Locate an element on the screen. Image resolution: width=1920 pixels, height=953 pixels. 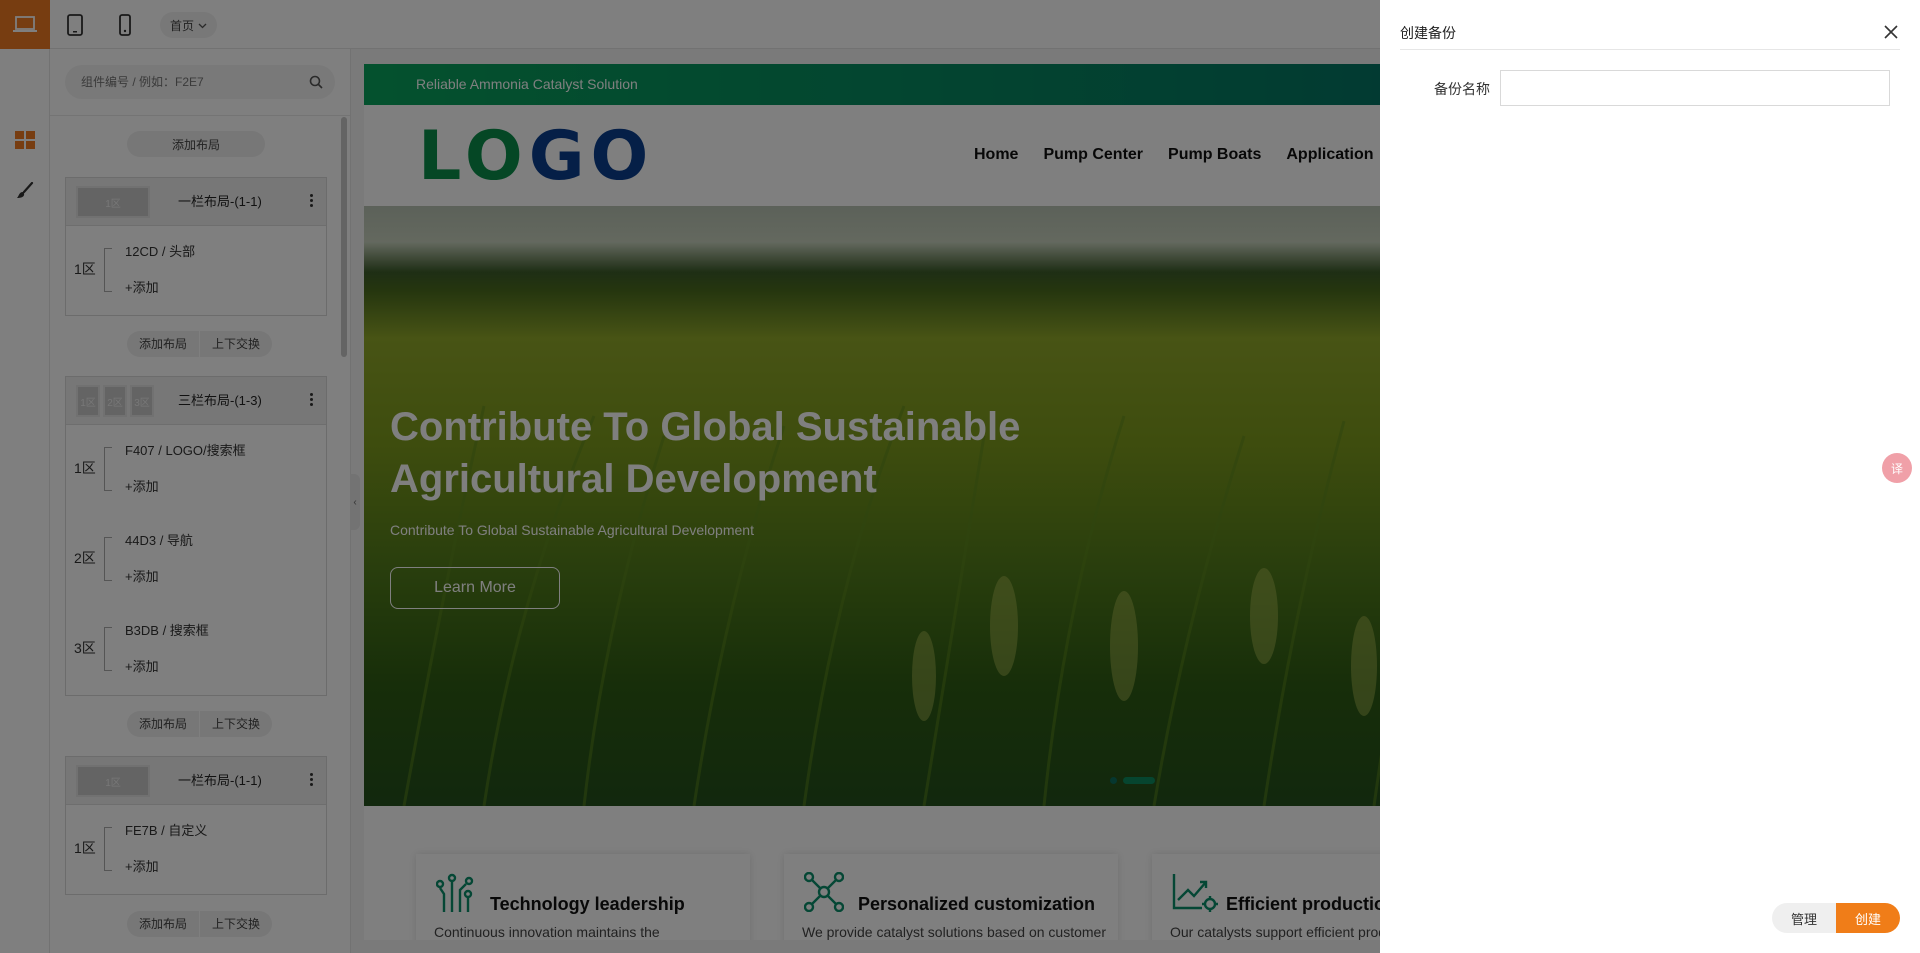
backup-name-label: 备份名称 is located at coordinates (1462, 89).